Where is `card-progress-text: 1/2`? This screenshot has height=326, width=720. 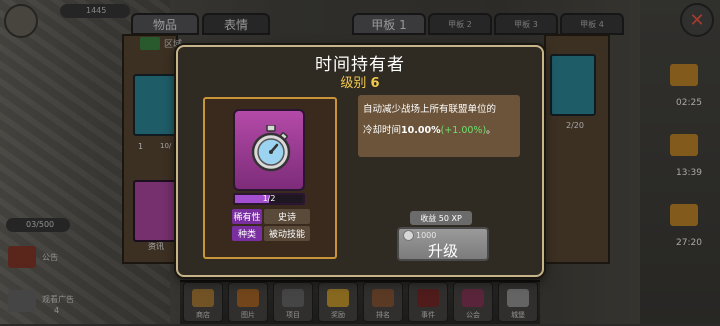 card-progress-text: 1/2 is located at coordinates (269, 198).